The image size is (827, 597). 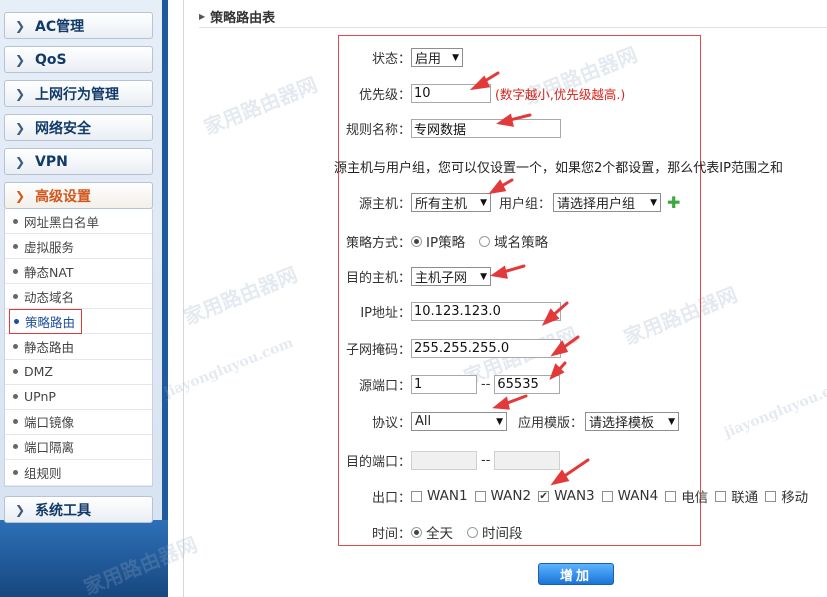 I want to click on menu-ac-management: ❯ AC管理, so click(x=78, y=25).